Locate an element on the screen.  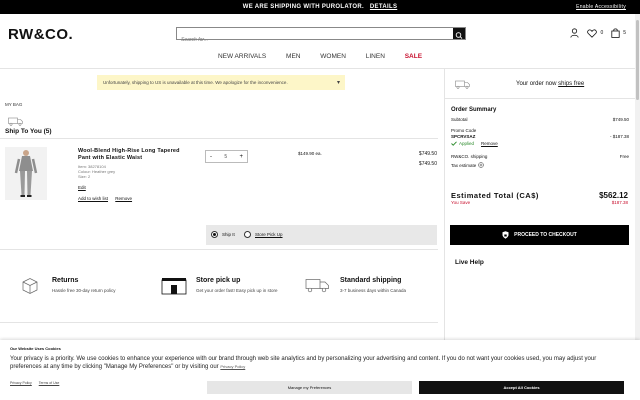
header-icons: 0 5 is located at coordinates (598, 33).